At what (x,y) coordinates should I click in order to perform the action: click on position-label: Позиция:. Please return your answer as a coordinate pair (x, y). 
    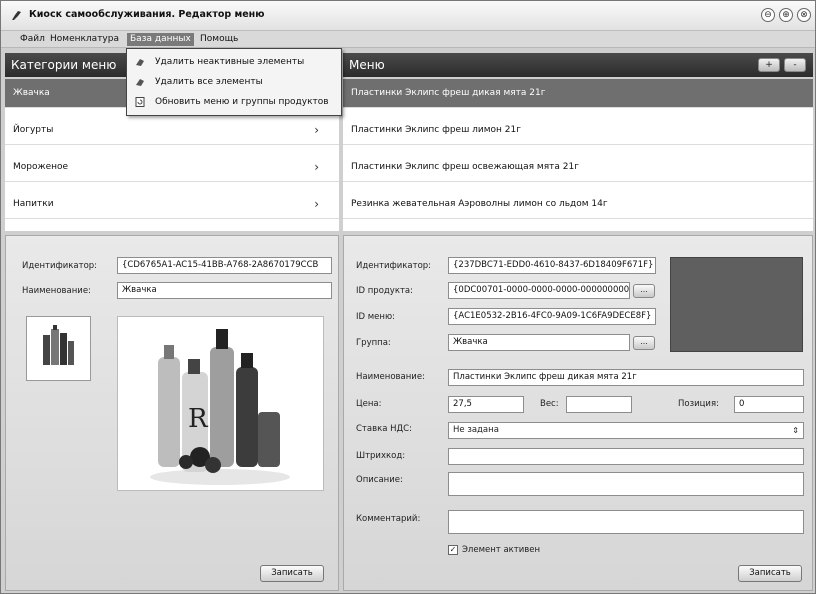
    Looking at the image, I should click on (698, 404).